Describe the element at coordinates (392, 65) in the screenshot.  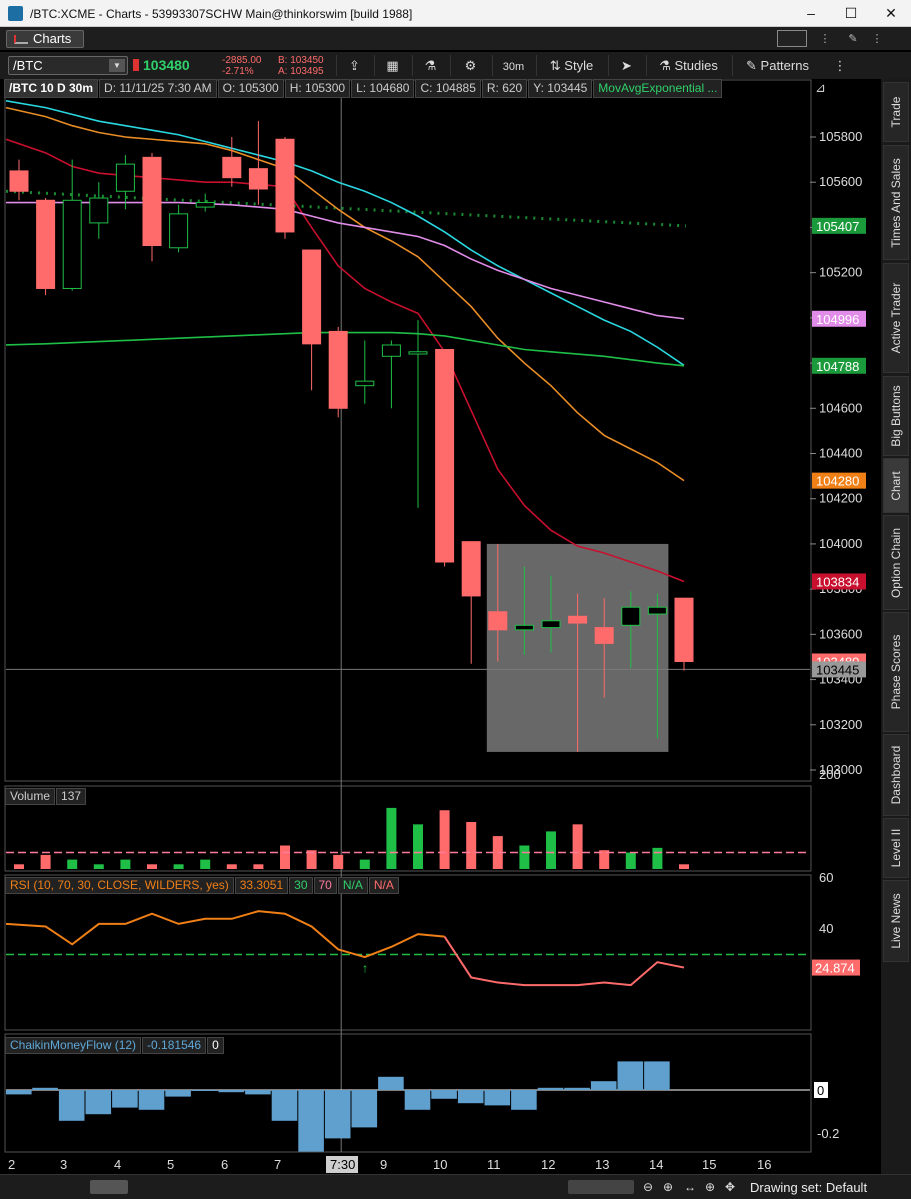
I see `grid-icon: ▦` at that location.